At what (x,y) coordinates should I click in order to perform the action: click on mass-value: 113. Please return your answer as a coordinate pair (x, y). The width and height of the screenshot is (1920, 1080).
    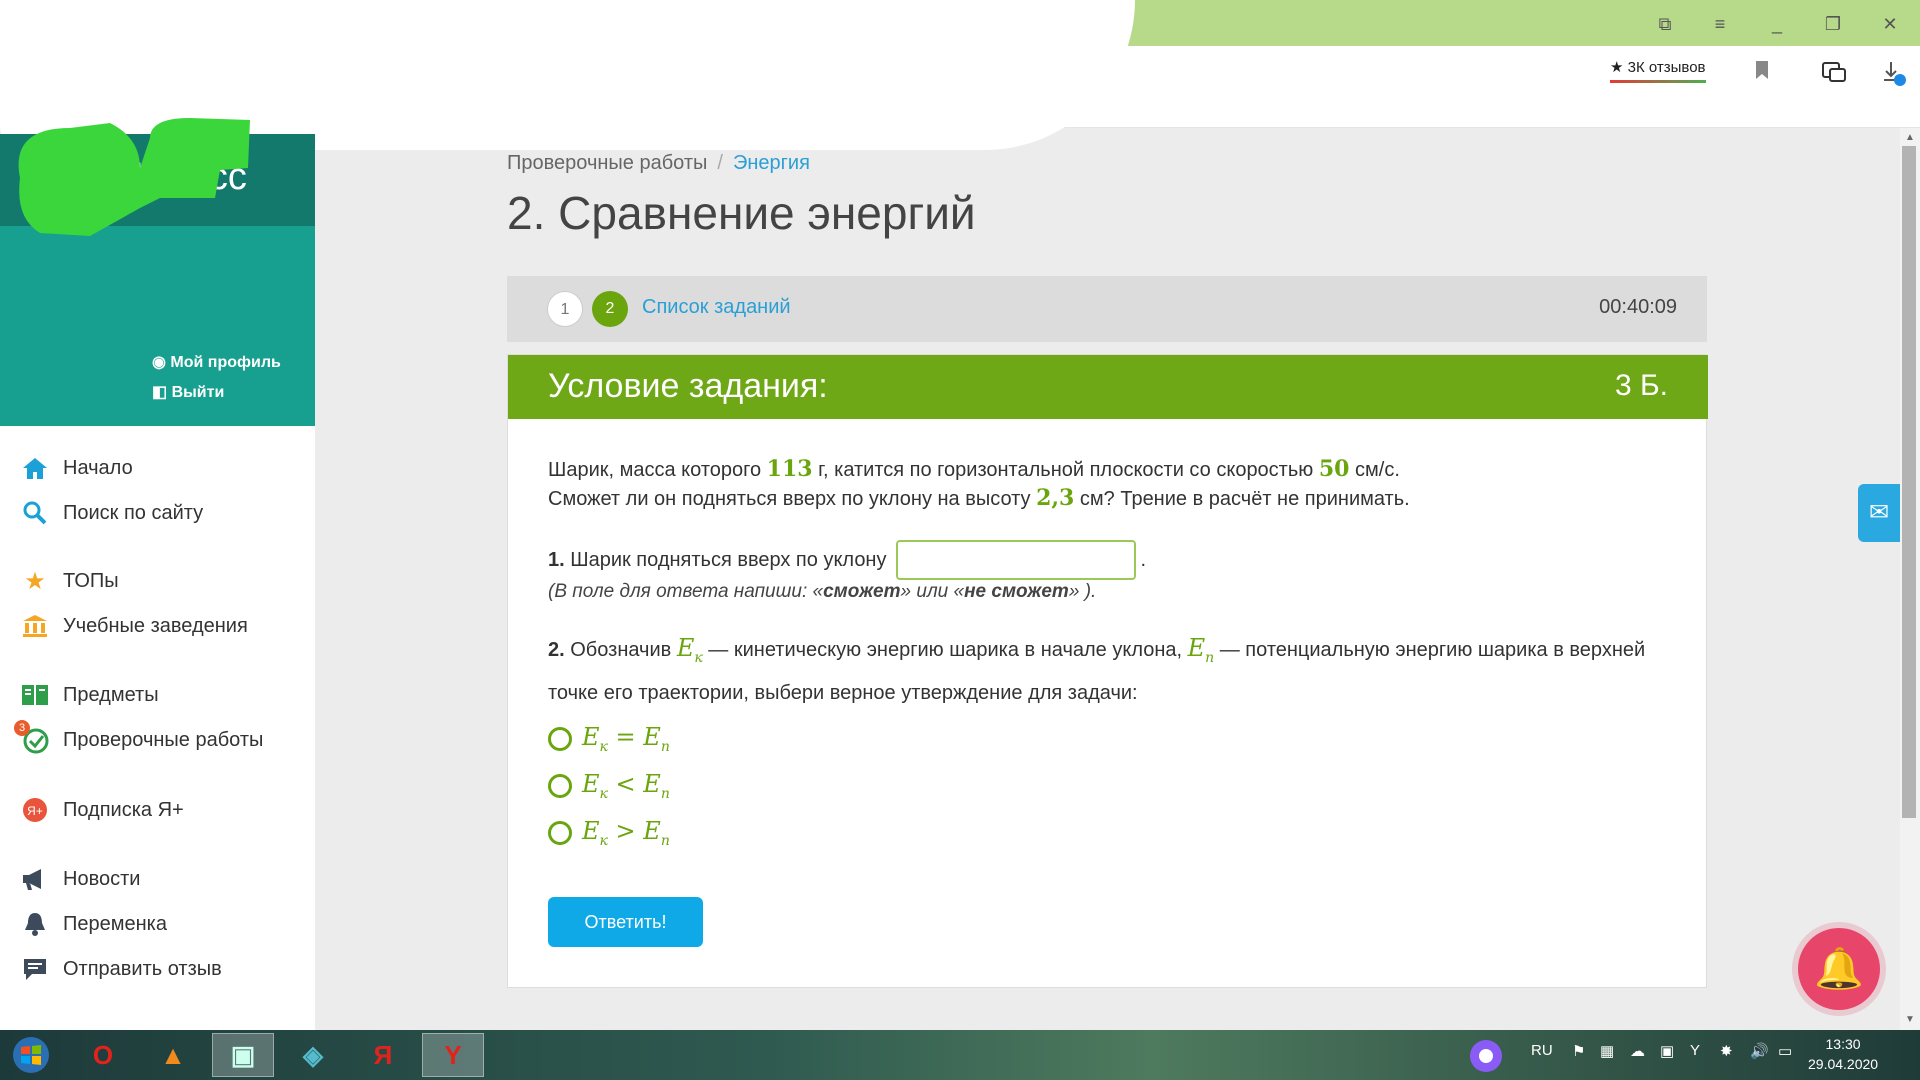
    Looking at the image, I should click on (789, 469).